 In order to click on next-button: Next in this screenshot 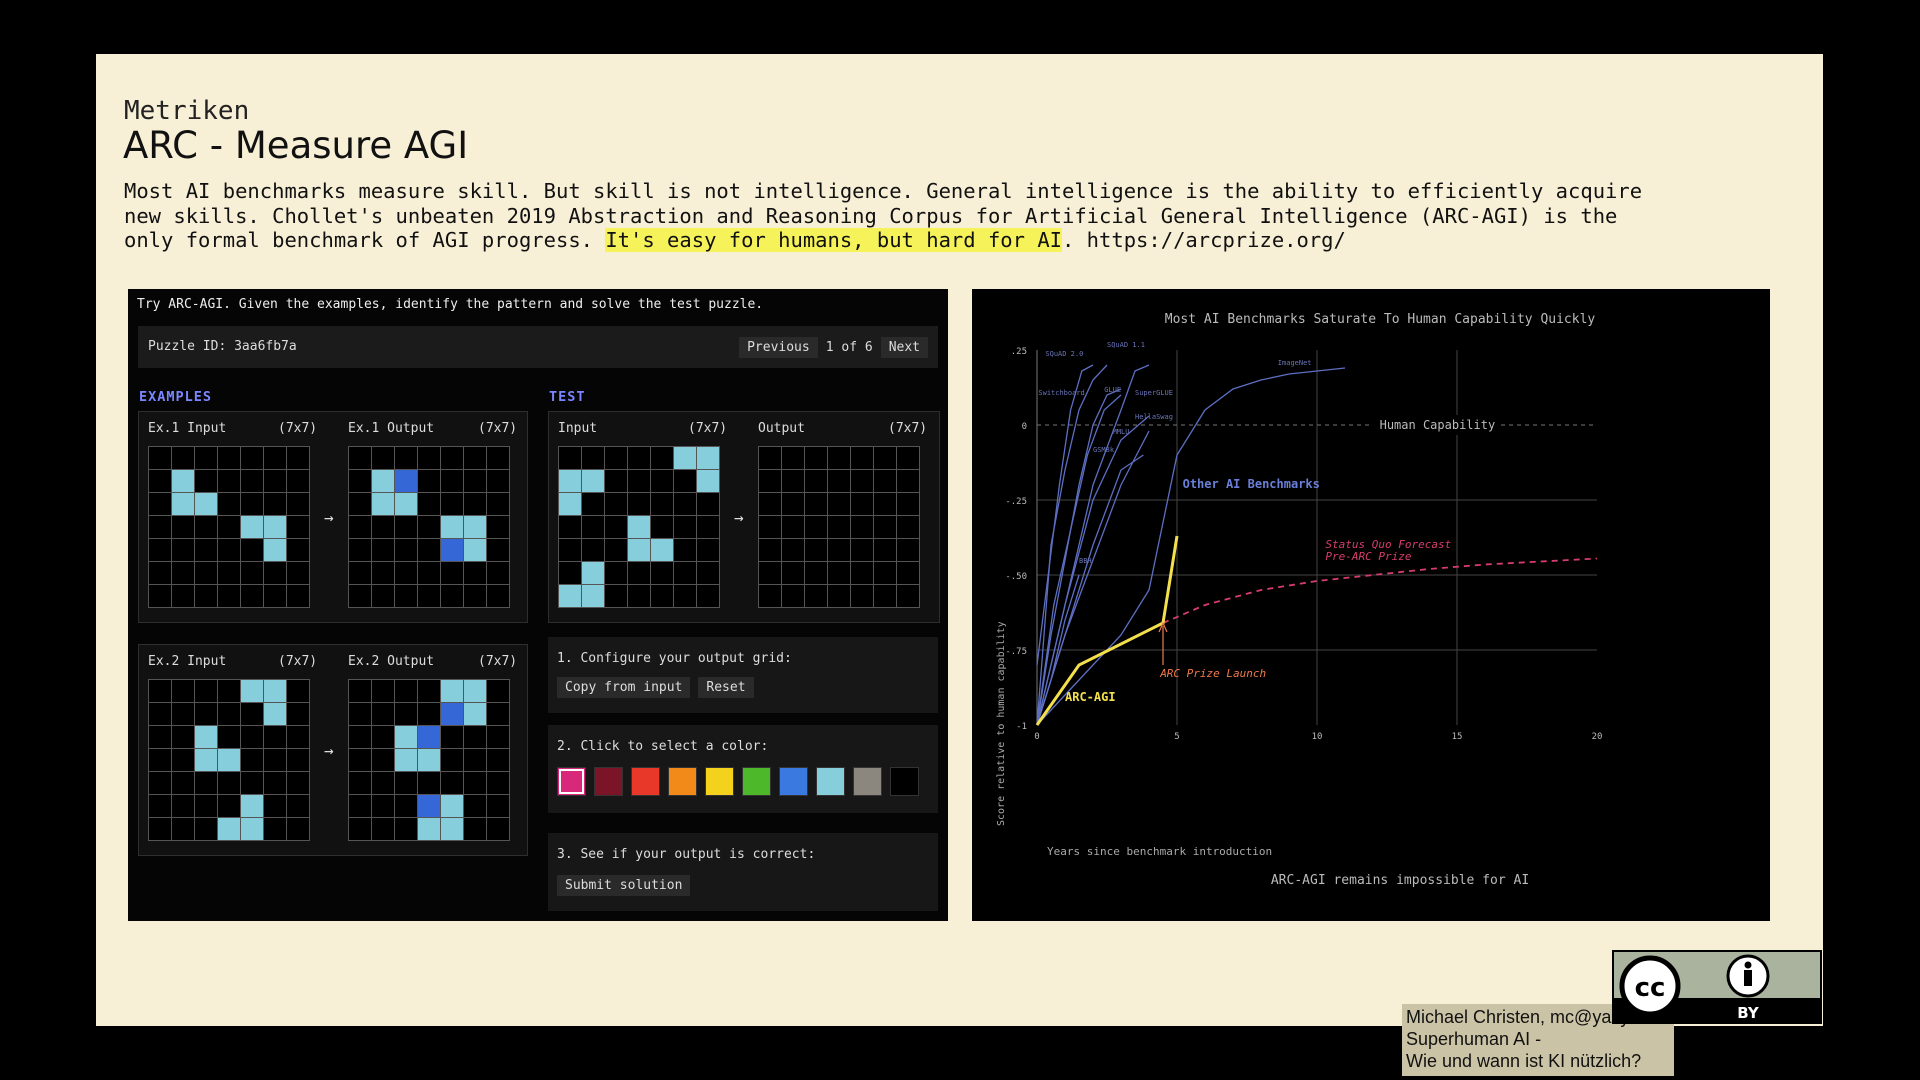, I will do `click(904, 347)`.